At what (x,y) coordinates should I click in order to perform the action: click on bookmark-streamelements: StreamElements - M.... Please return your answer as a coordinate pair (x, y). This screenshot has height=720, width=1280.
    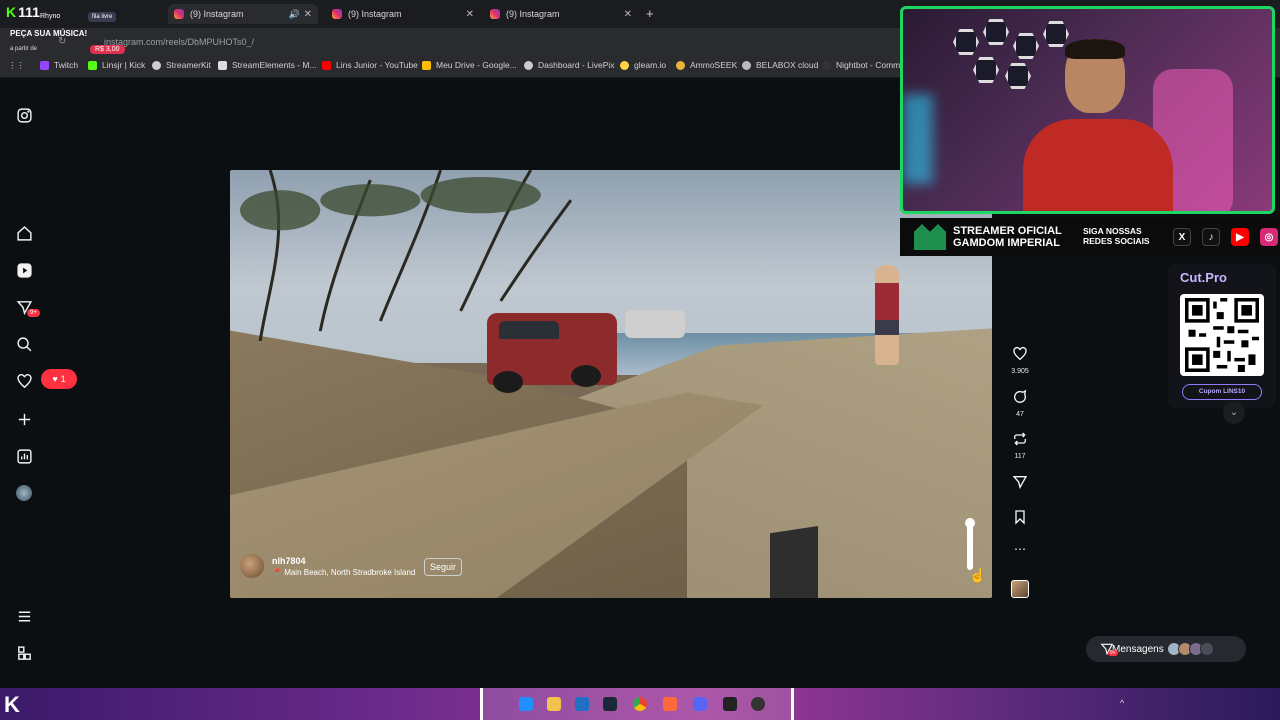
    Looking at the image, I should click on (267, 65).